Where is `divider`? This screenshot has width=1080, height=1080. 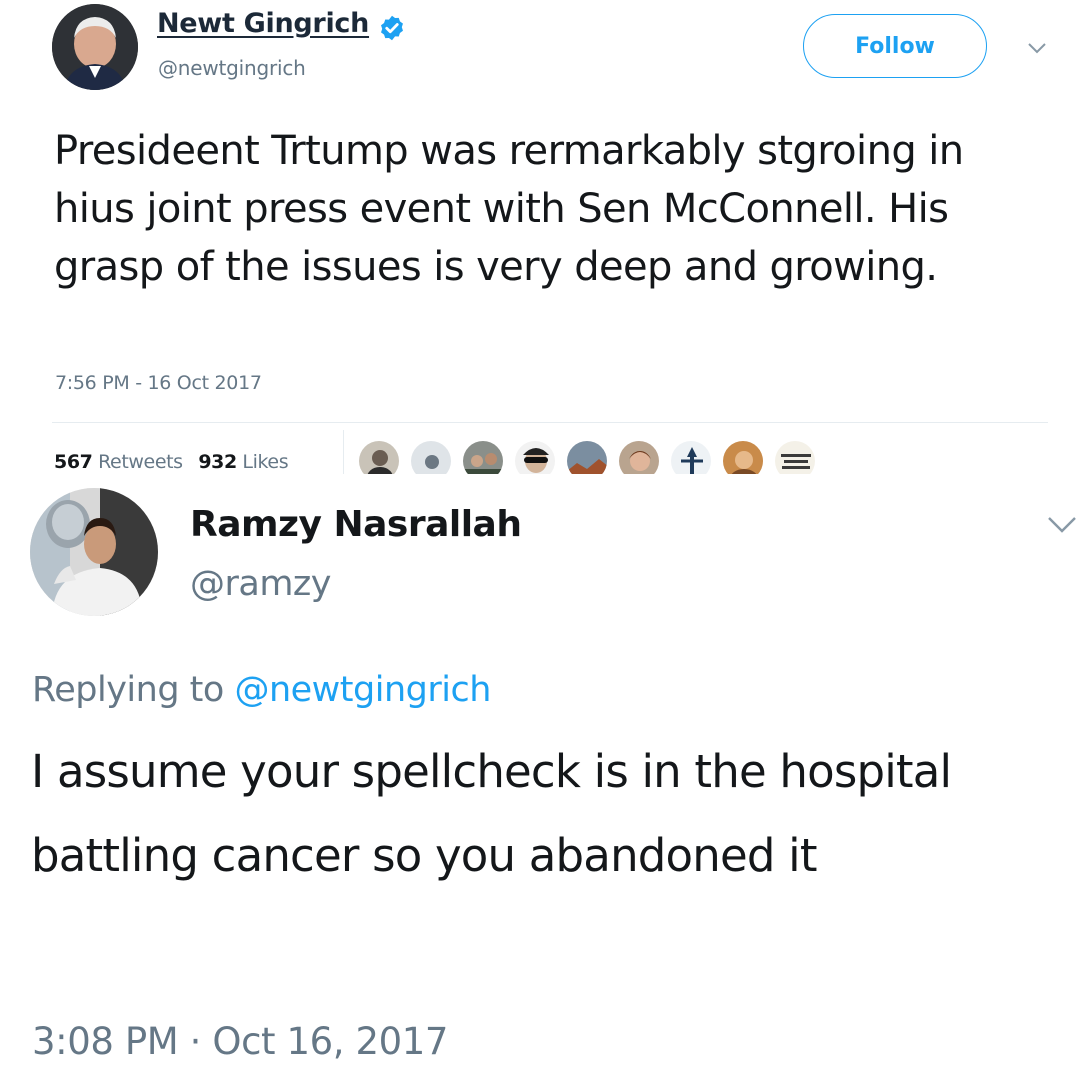 divider is located at coordinates (550, 422).